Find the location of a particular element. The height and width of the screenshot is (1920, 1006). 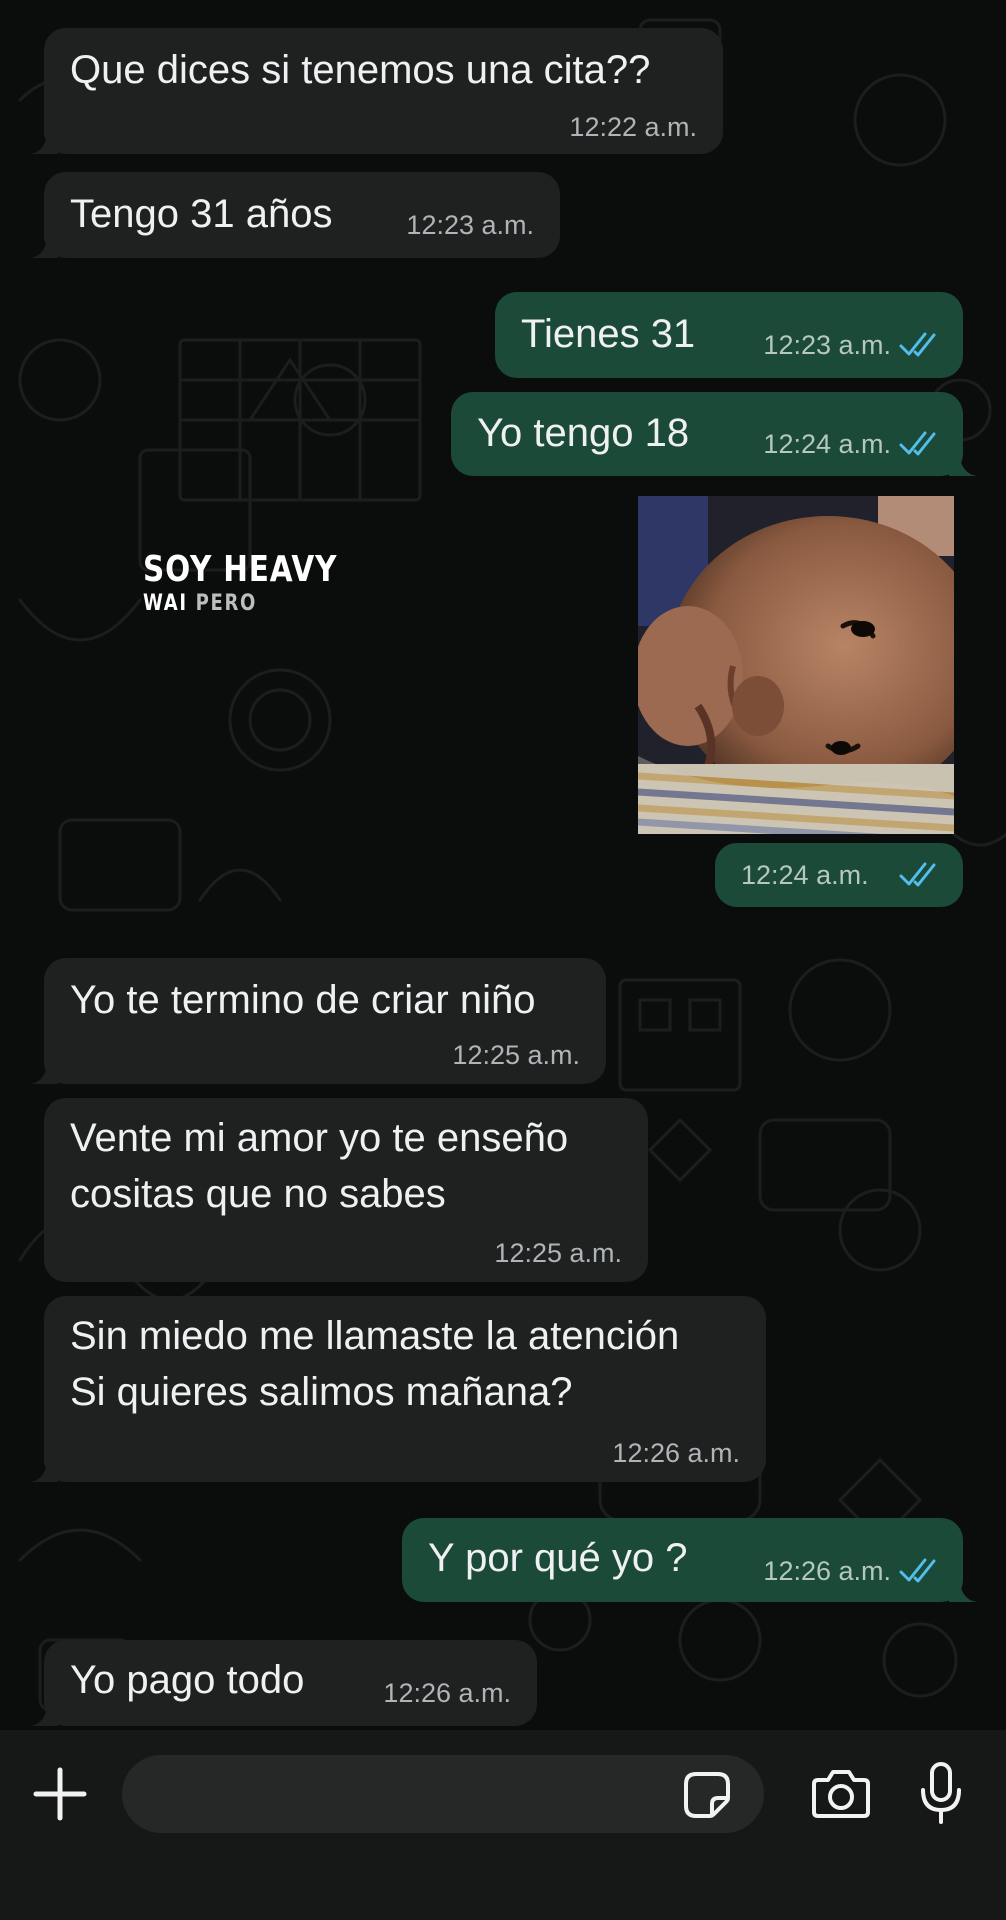

message-text: Yo tengo 18 is located at coordinates (583, 433).